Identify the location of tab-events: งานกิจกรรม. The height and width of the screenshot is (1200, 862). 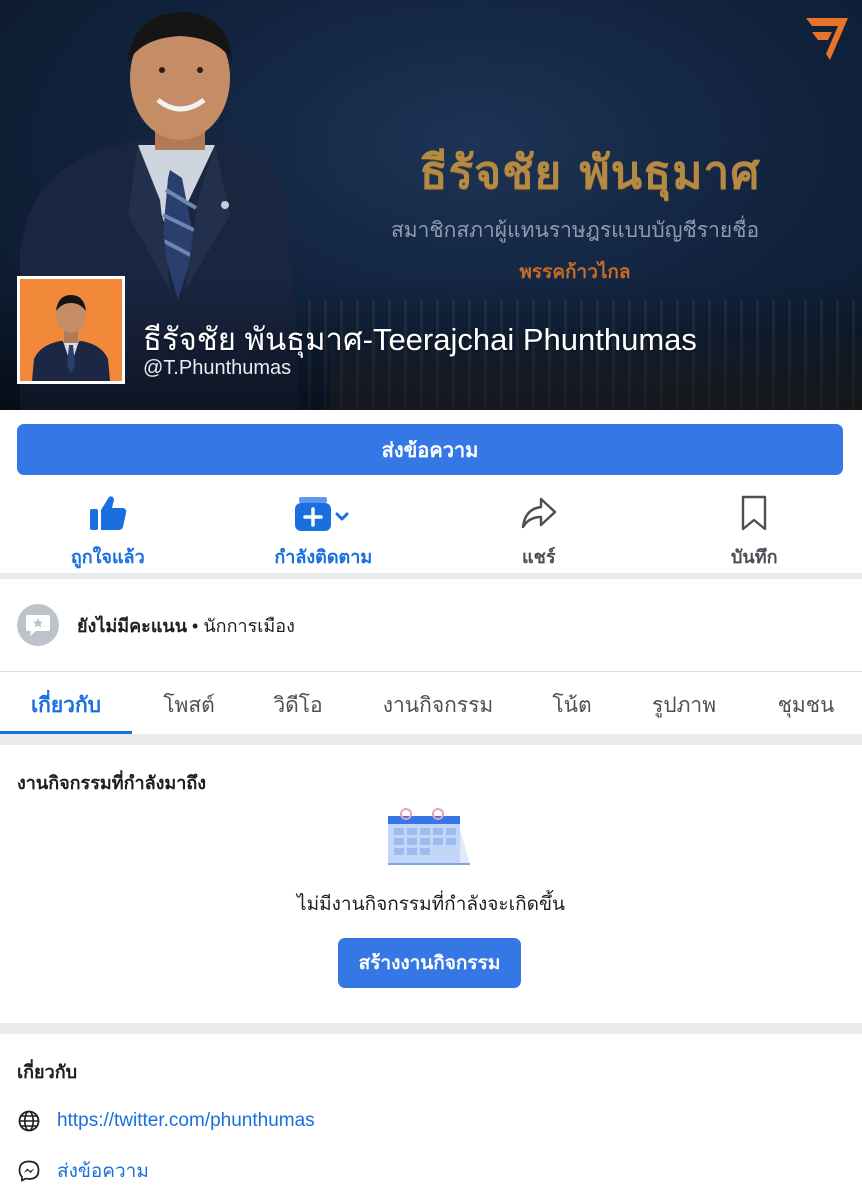
(438, 705).